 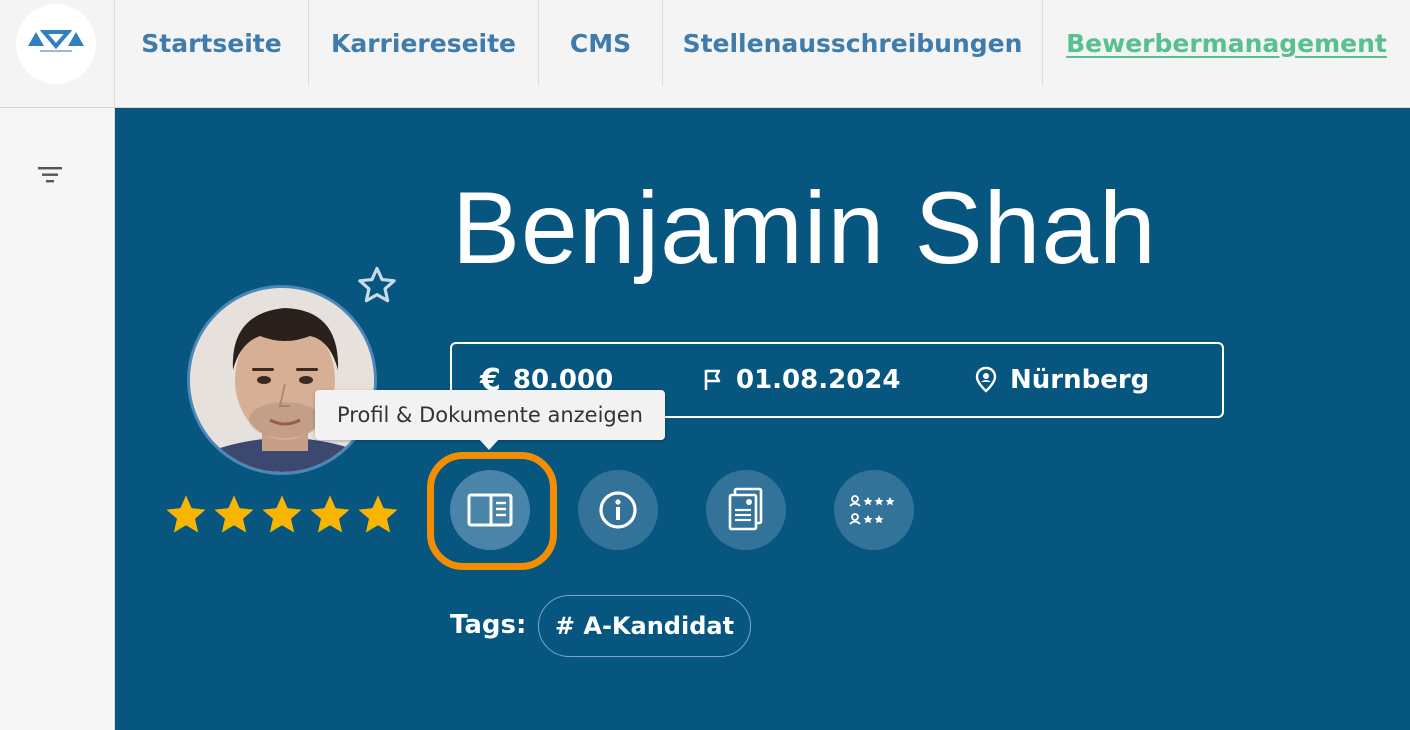 What do you see at coordinates (492, 511) in the screenshot?
I see `highlight-ring` at bounding box center [492, 511].